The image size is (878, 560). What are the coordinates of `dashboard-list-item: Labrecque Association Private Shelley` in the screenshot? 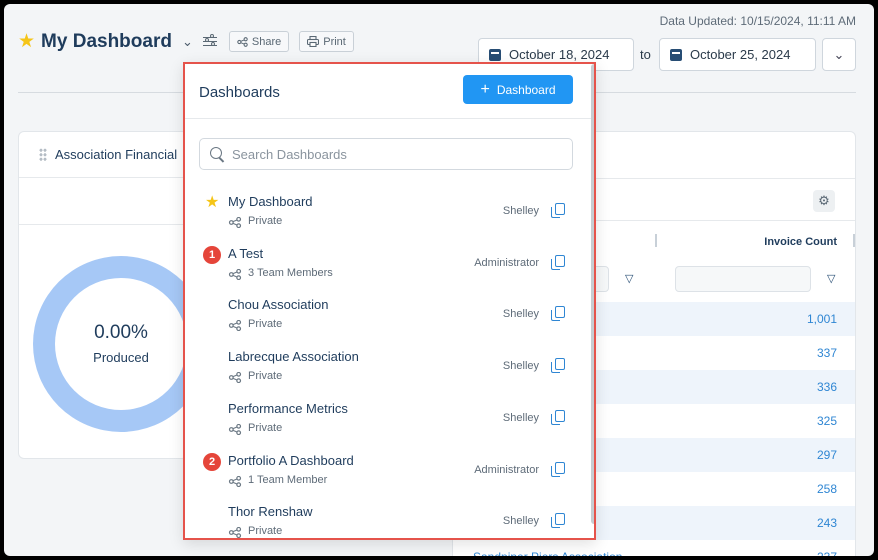 It's located at (385, 374).